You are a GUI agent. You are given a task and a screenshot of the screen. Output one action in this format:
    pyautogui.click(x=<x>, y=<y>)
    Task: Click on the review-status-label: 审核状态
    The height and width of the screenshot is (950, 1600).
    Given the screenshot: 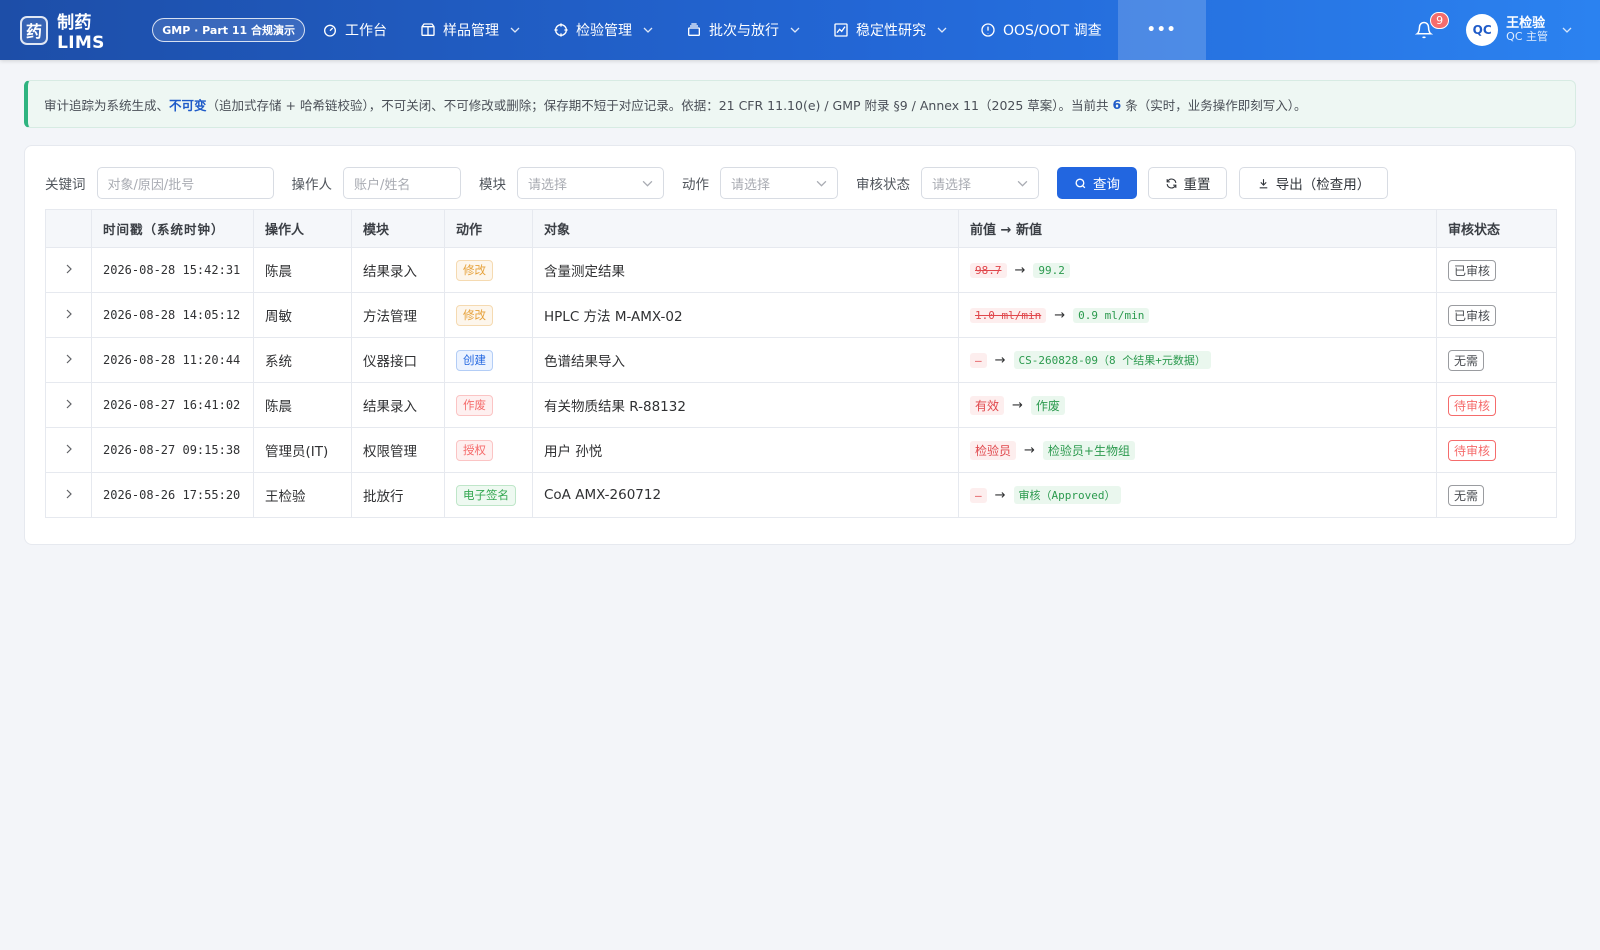 What is the action you would take?
    pyautogui.click(x=883, y=185)
    